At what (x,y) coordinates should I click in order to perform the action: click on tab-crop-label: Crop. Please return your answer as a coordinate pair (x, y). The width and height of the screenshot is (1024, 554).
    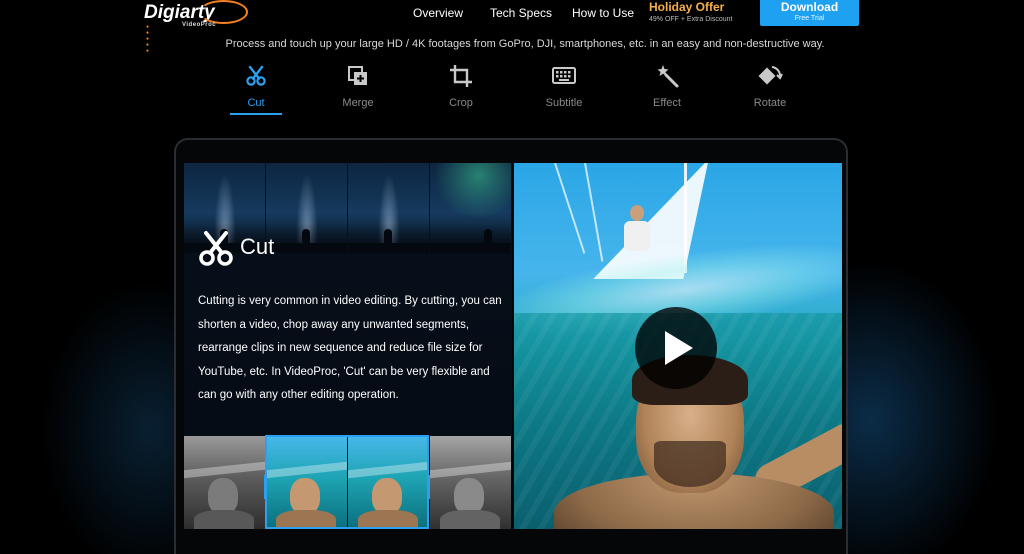
    Looking at the image, I should click on (461, 103).